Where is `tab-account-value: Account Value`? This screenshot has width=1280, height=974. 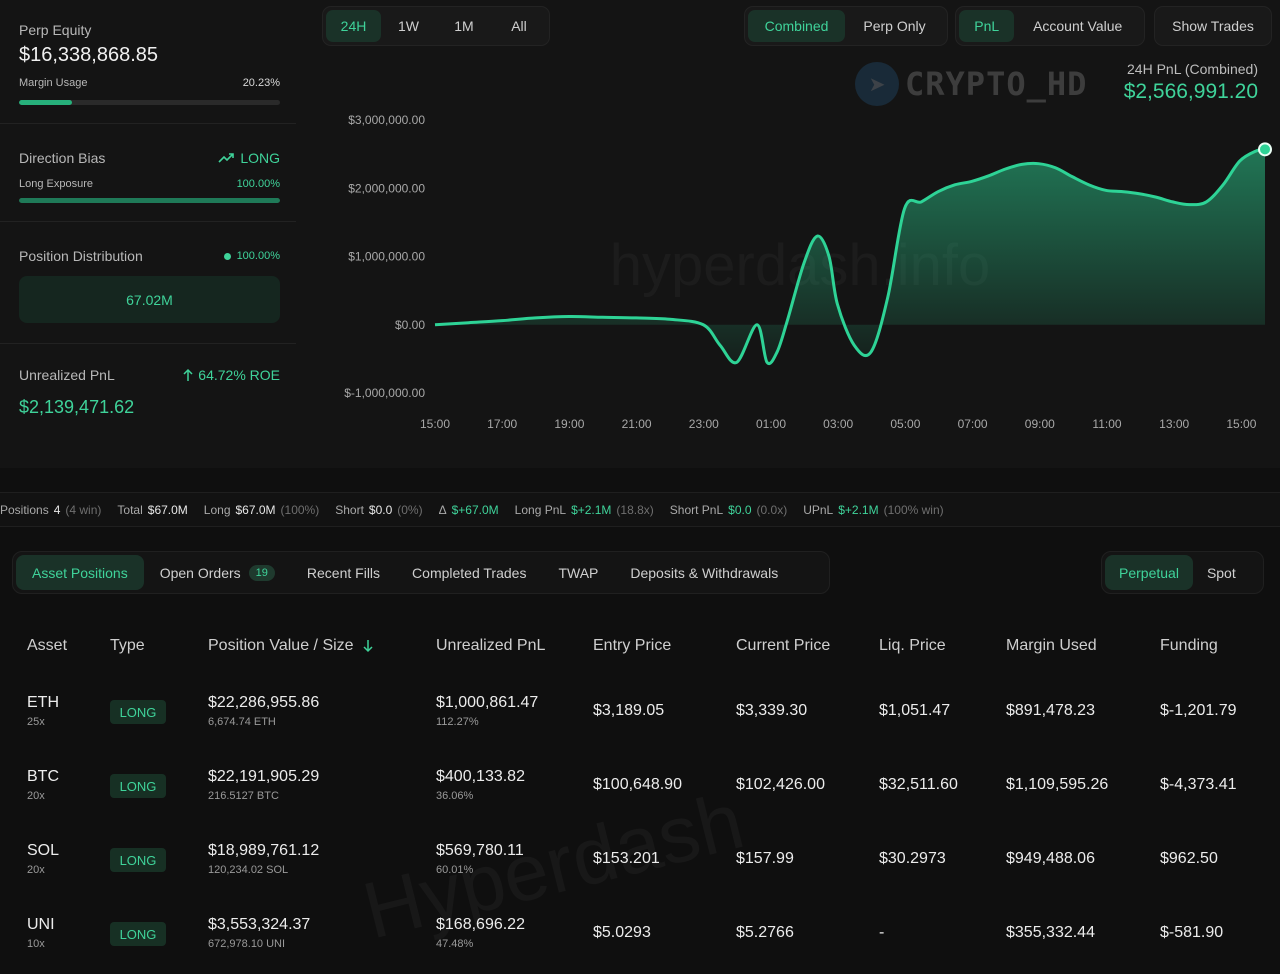 tab-account-value: Account Value is located at coordinates (1077, 26).